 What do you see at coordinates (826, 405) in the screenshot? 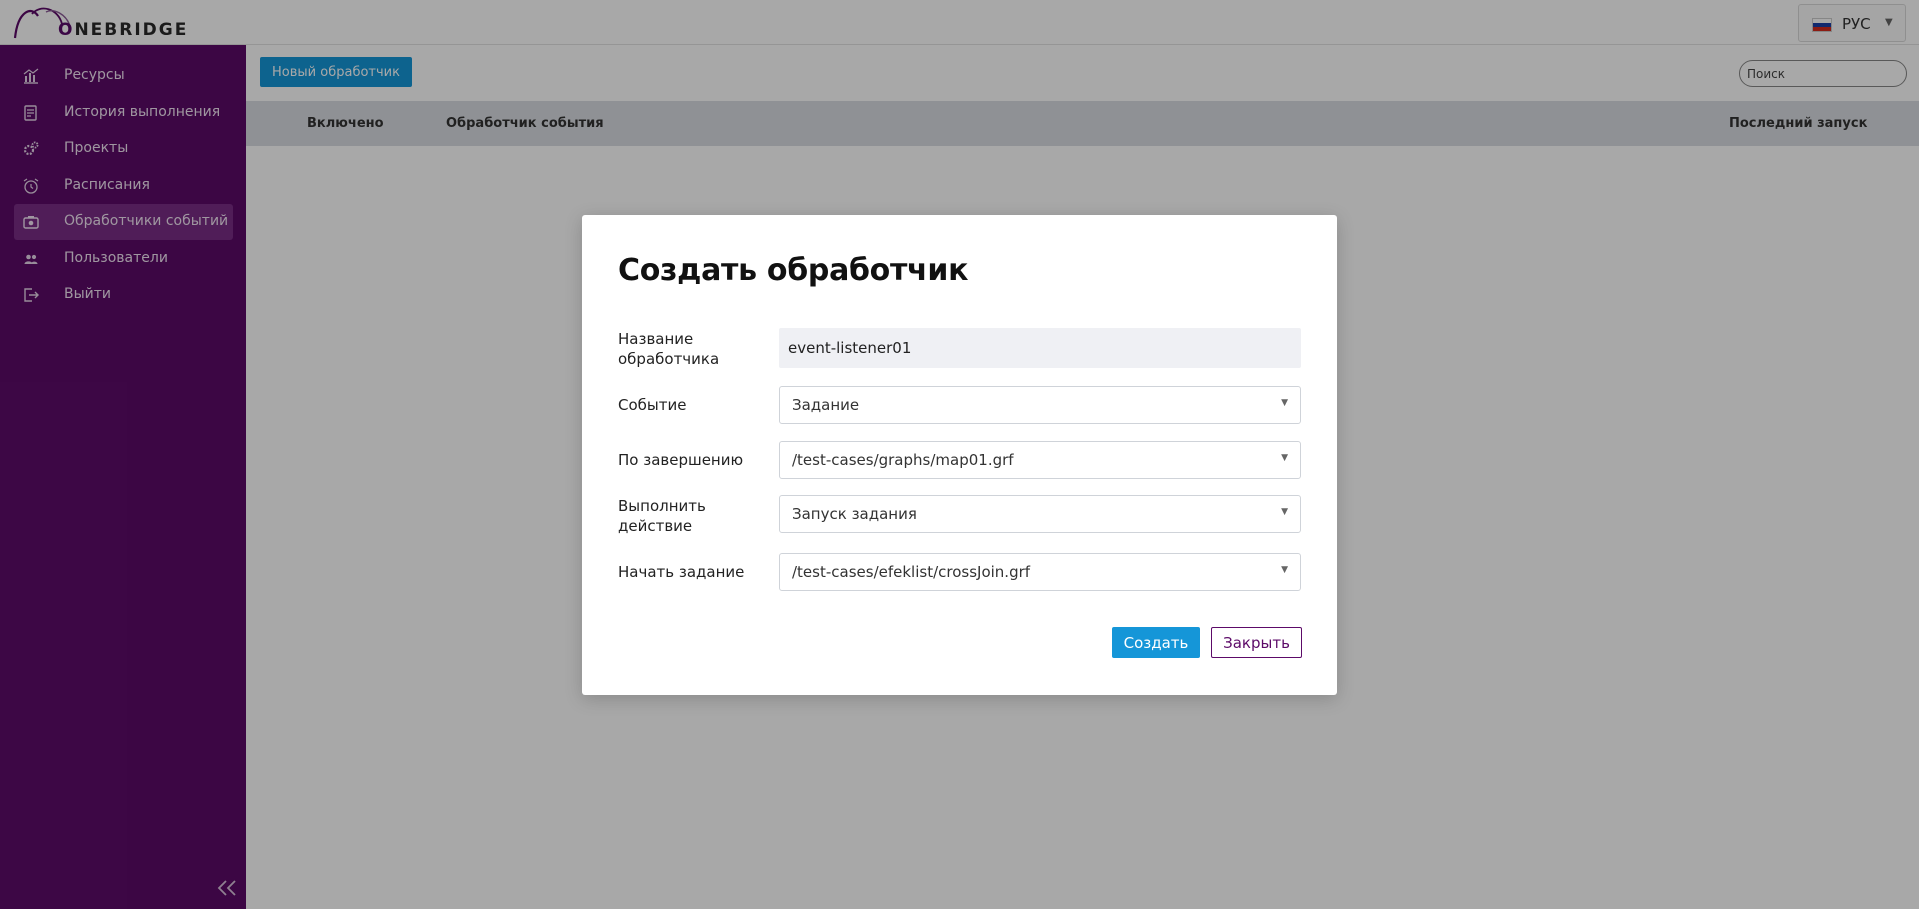
I see `event-select-value: Задание` at bounding box center [826, 405].